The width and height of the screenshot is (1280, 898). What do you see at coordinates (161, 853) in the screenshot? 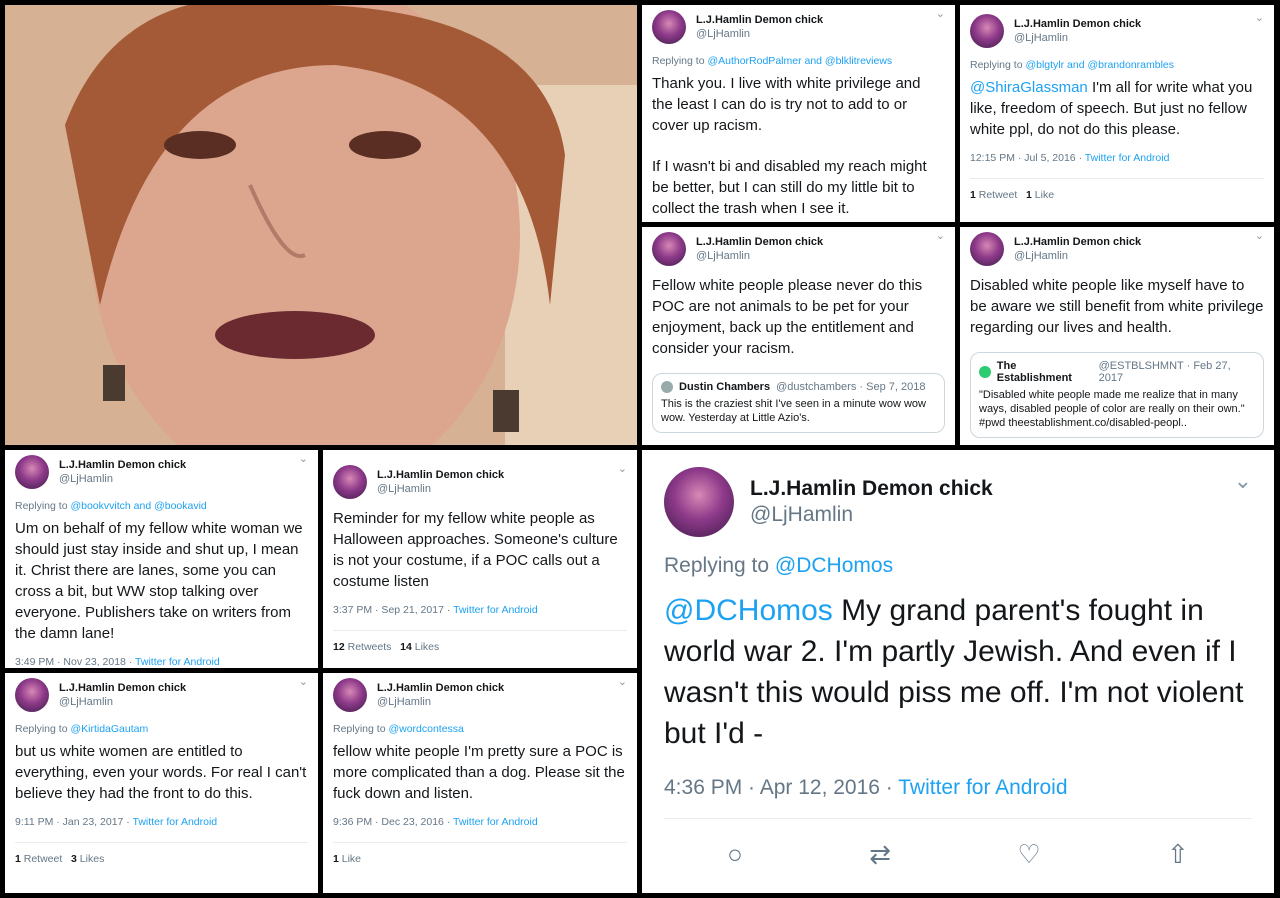
I see `tweet-stats: 1 Retweet 3 Likes` at bounding box center [161, 853].